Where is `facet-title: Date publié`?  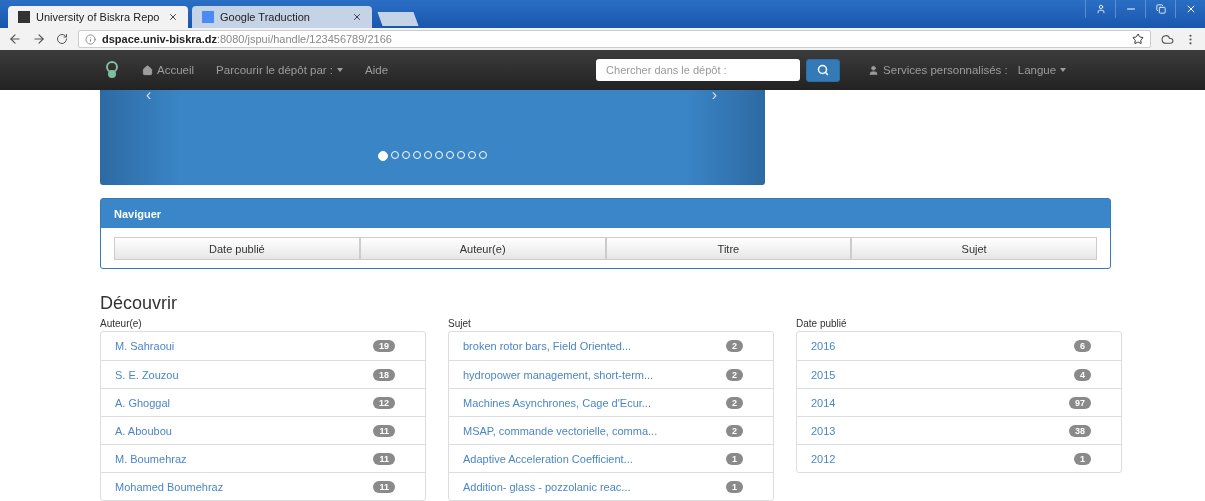 facet-title: Date publié is located at coordinates (822, 323).